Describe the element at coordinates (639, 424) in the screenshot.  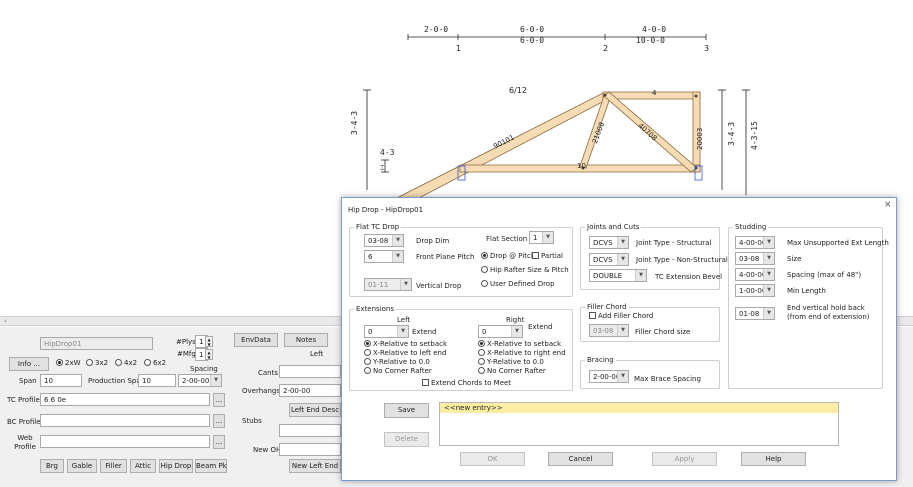
I see `entry-list: <<new entry>>` at that location.